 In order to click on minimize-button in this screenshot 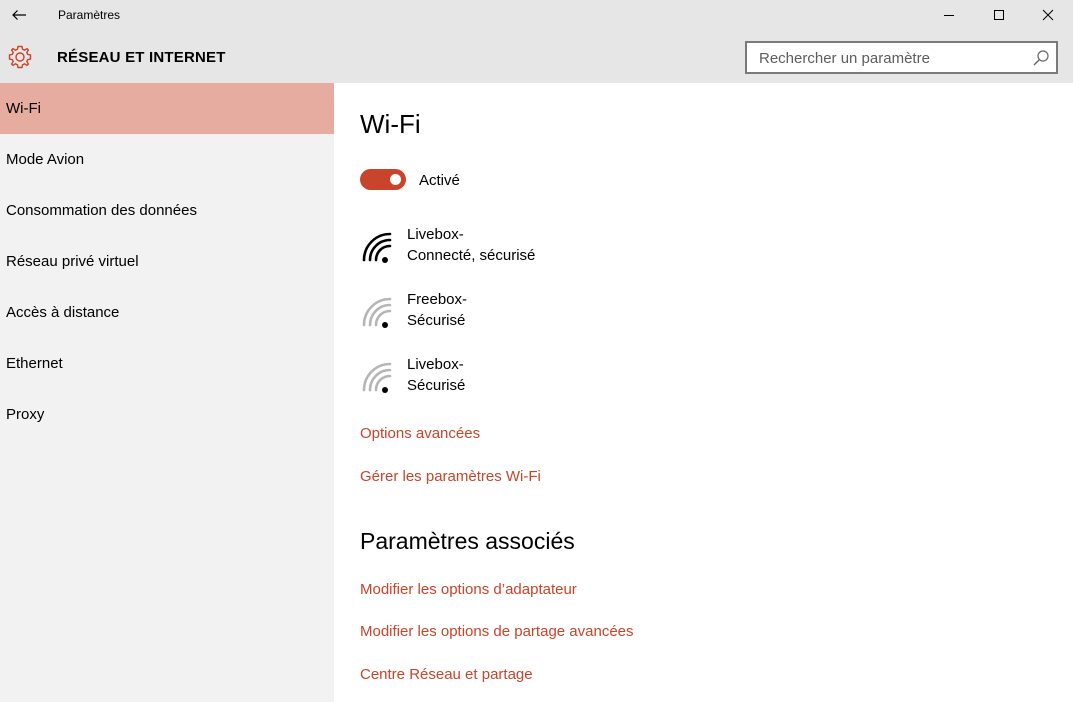, I will do `click(949, 15)`.